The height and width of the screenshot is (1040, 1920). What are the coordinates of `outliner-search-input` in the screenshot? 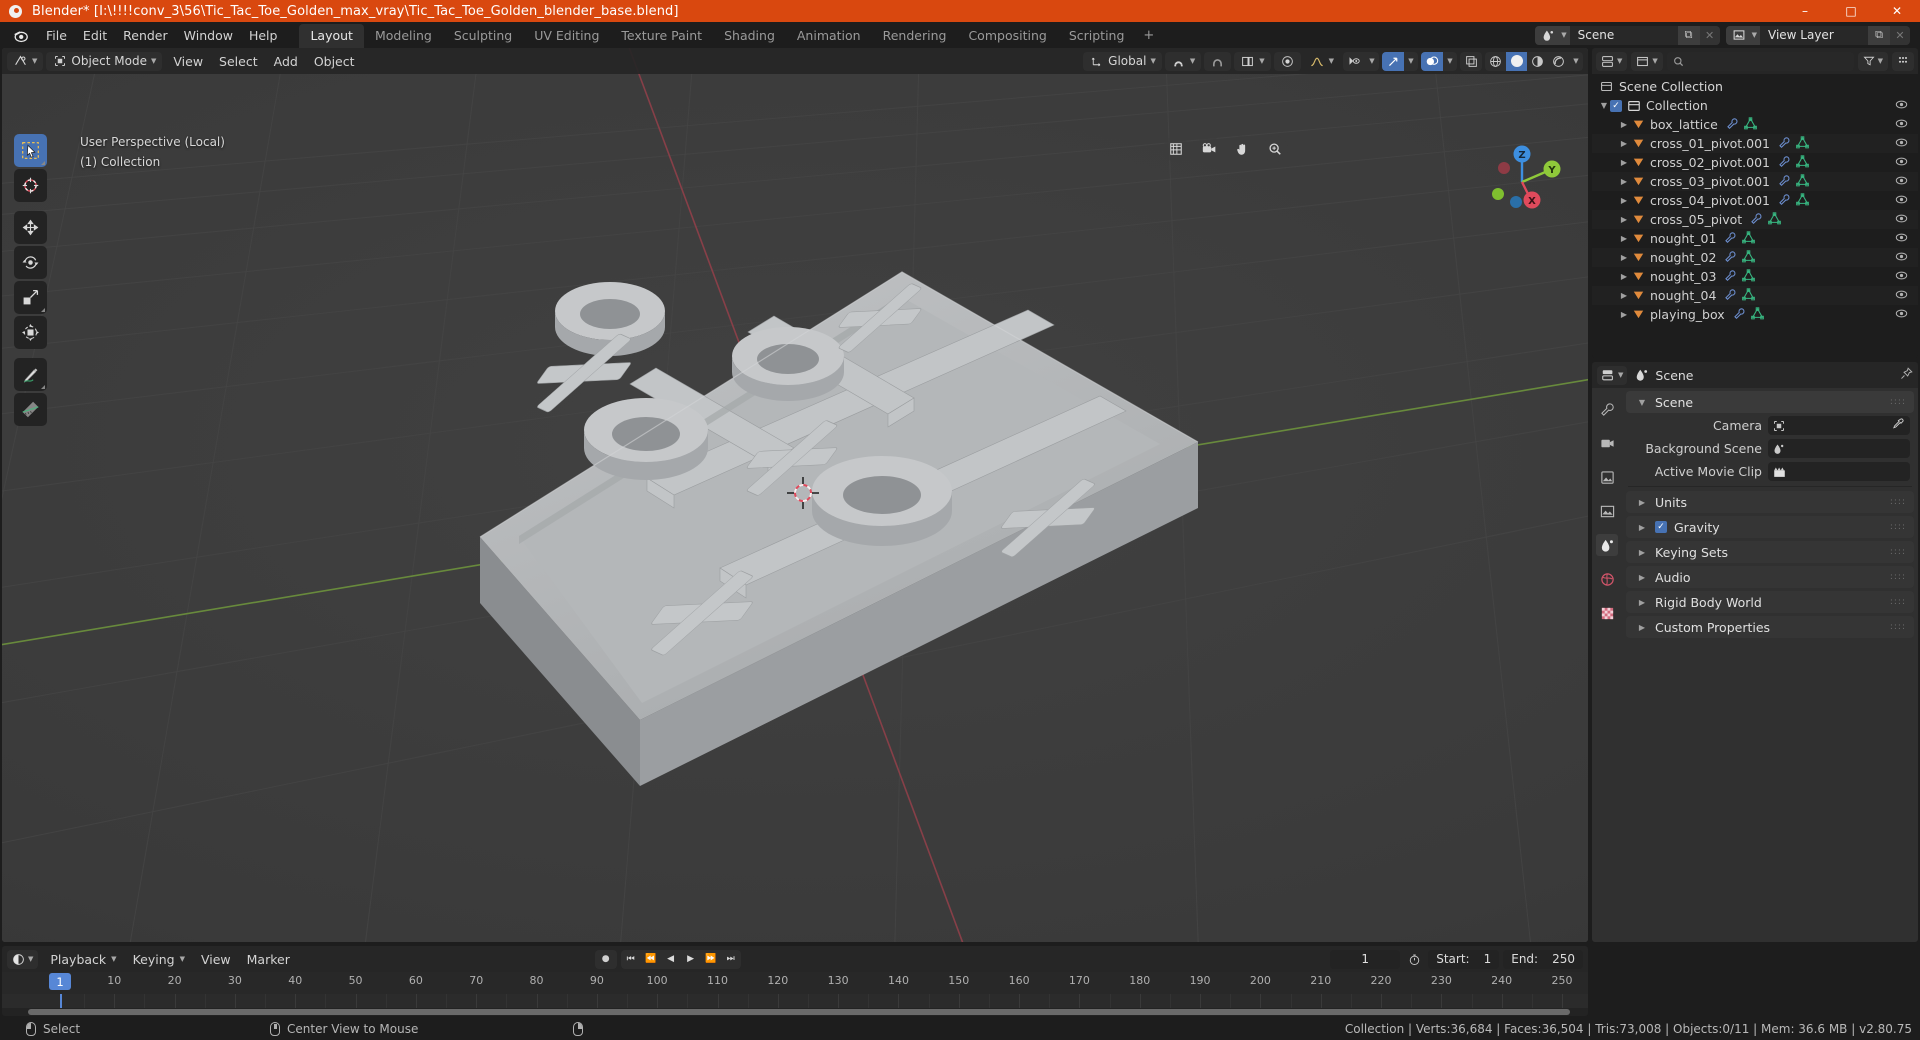 It's located at (1760, 61).